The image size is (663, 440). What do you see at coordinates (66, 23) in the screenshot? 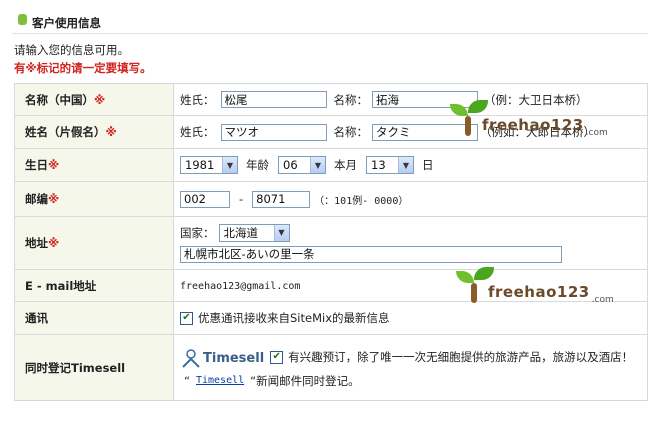
I see `section-title: 客户使用信息` at bounding box center [66, 23].